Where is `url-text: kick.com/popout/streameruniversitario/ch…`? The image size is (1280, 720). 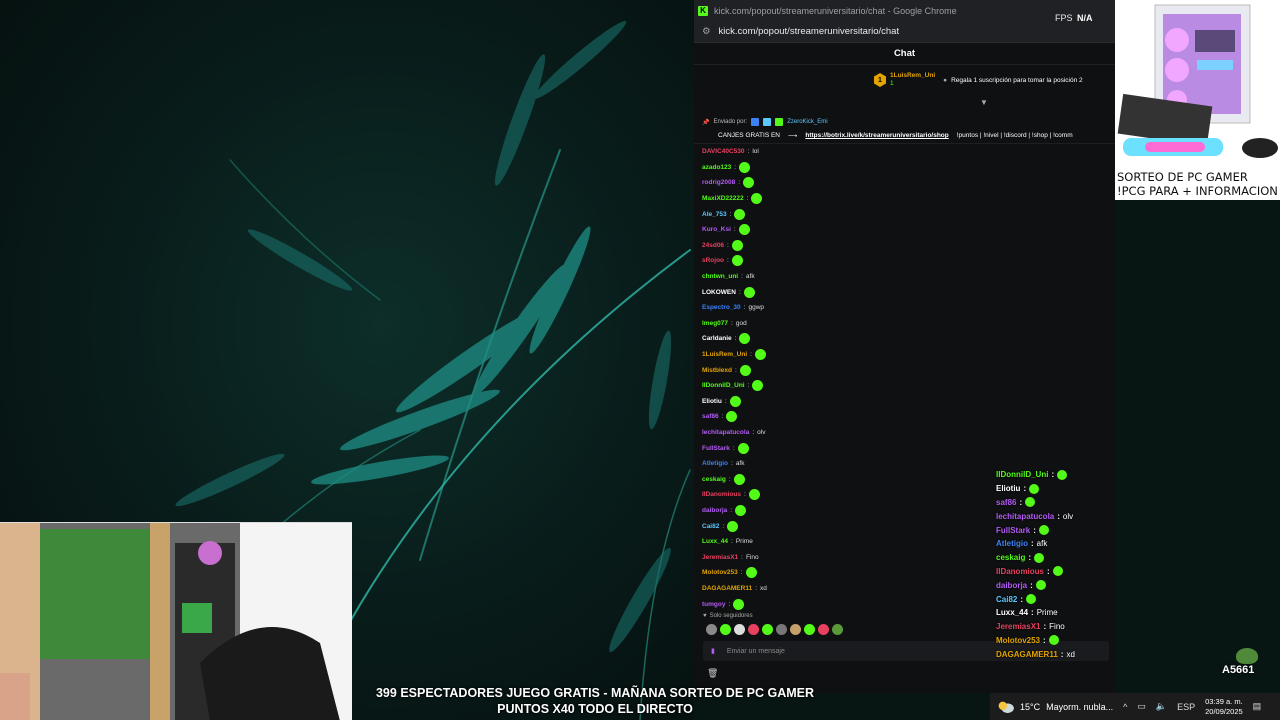
url-text: kick.com/popout/streameruniversitario/ch… is located at coordinates (809, 31).